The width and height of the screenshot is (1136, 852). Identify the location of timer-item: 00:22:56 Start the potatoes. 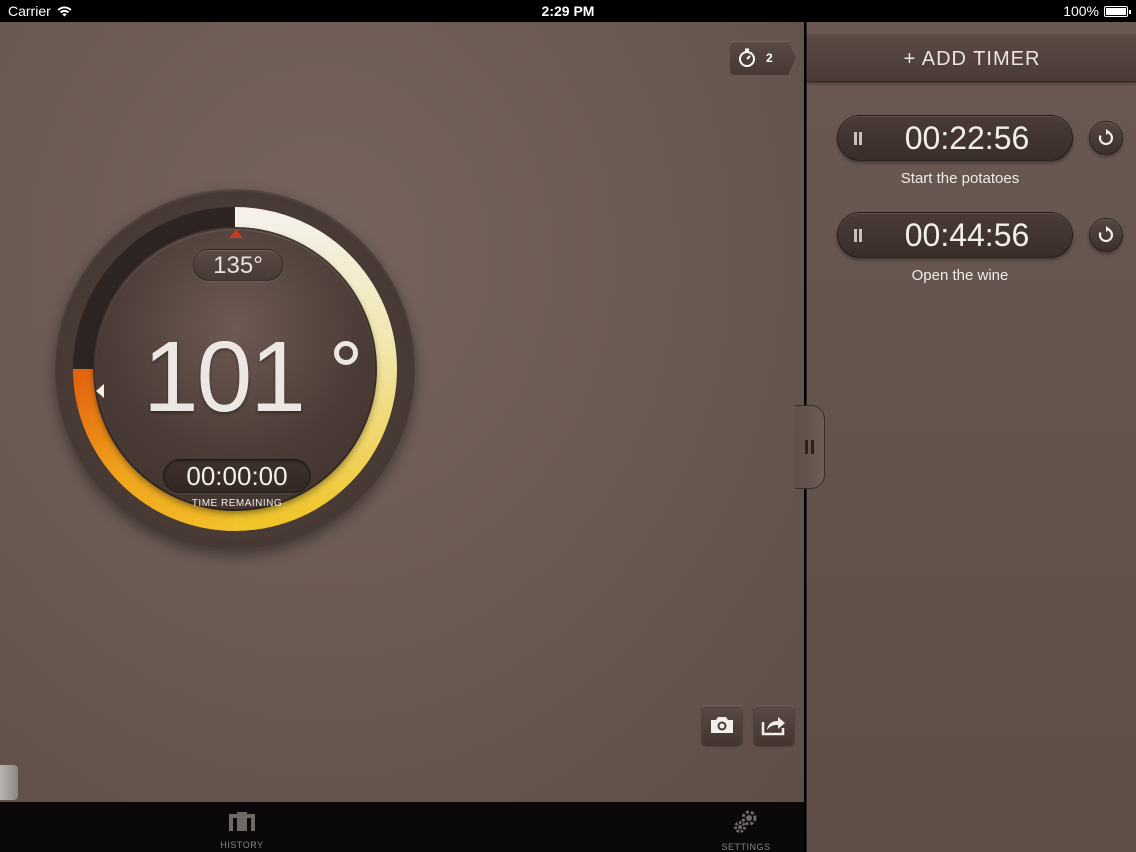
(971, 155).